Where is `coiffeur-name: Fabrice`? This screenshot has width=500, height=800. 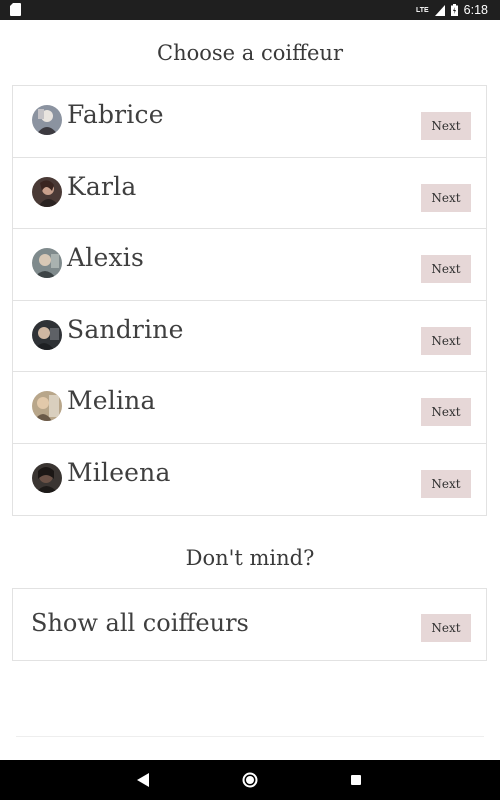
coiffeur-name: Fabrice is located at coordinates (115, 114).